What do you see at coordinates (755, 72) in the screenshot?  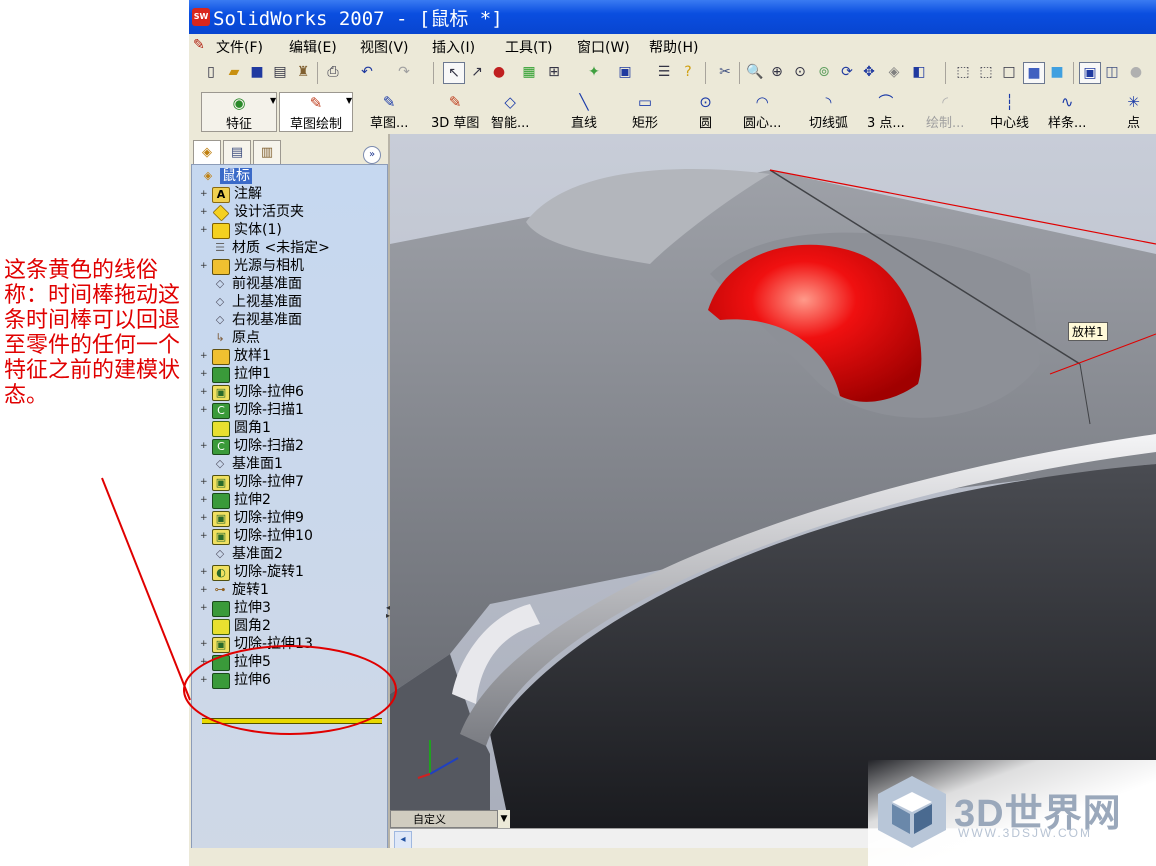 I see `zoom-to-fit-icon: 🔍` at bounding box center [755, 72].